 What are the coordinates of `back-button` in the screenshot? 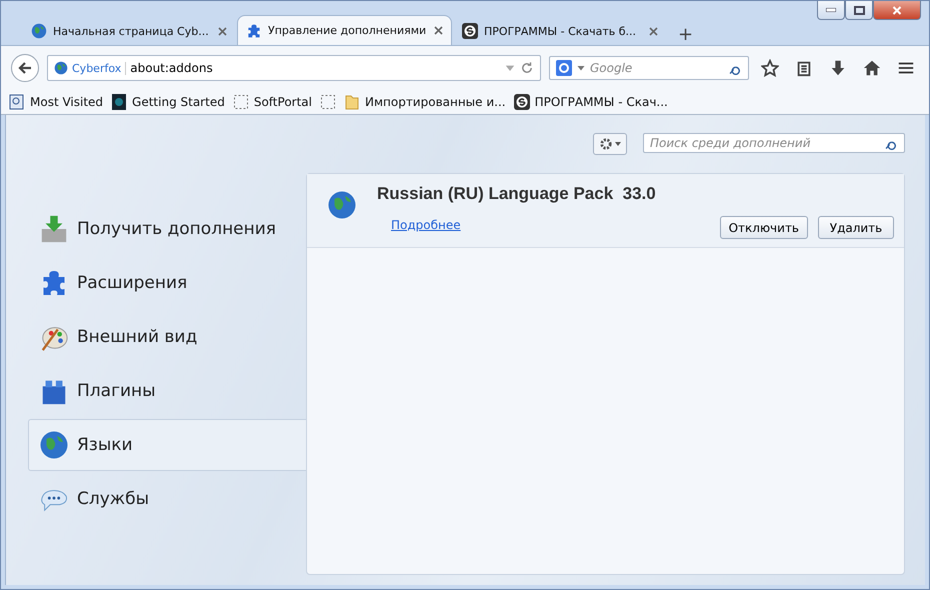 It's located at (25, 68).